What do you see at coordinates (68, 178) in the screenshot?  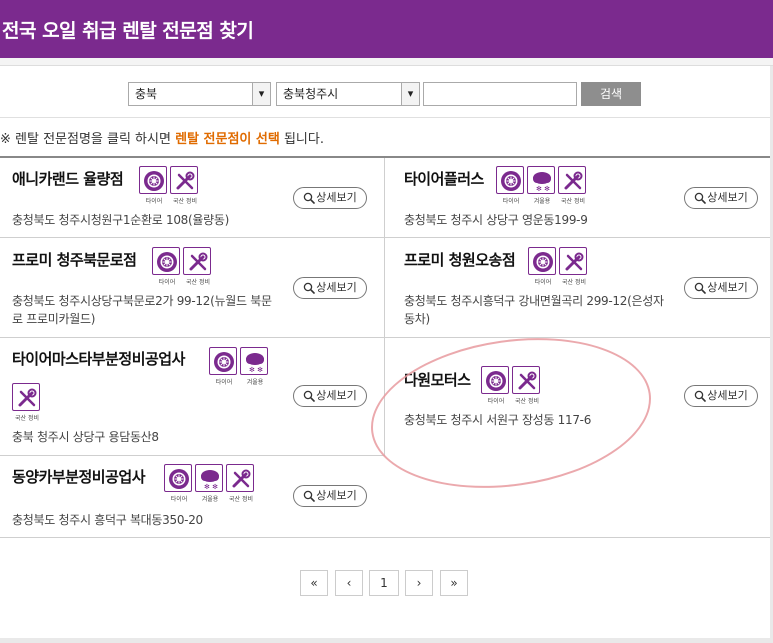 I see `shop-name-link: 애니카랜드 율량점` at bounding box center [68, 178].